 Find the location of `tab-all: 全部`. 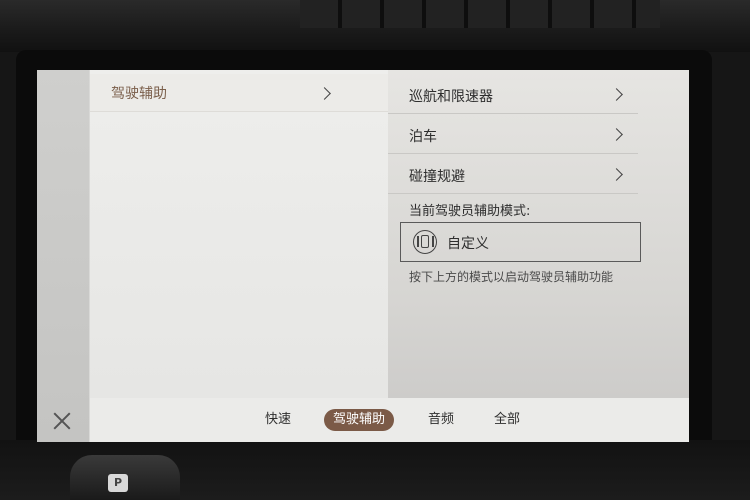

tab-all: 全部 is located at coordinates (507, 420).